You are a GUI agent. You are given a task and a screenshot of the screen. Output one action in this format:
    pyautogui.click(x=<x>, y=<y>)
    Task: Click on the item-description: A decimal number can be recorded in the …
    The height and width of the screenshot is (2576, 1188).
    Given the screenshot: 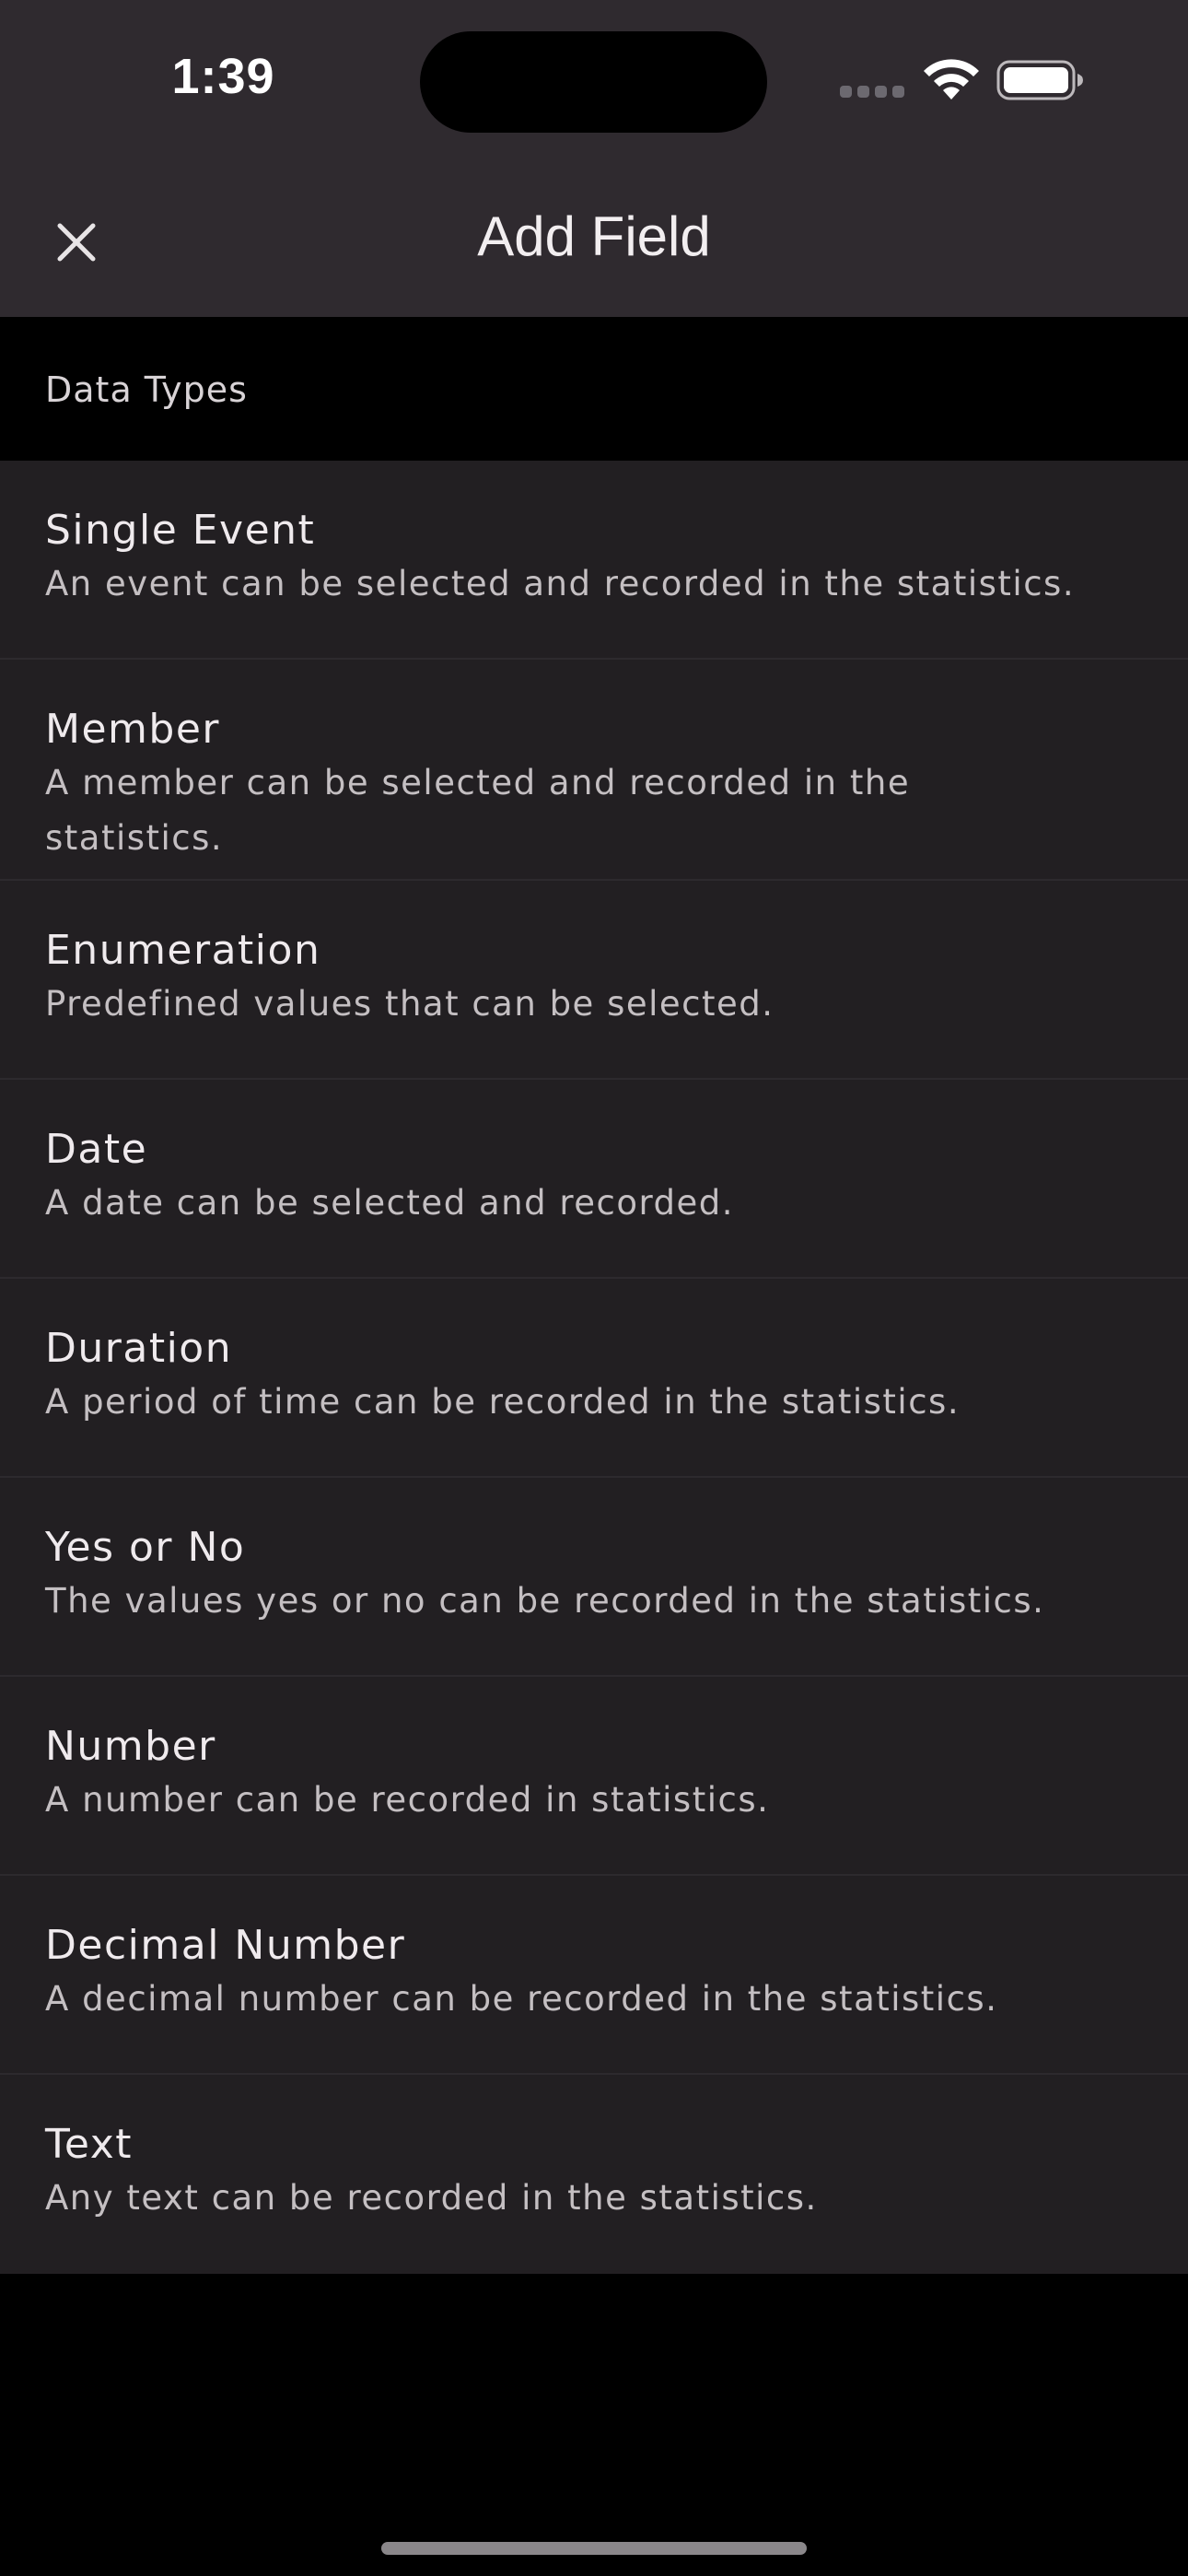 What is the action you would take?
    pyautogui.click(x=521, y=1999)
    